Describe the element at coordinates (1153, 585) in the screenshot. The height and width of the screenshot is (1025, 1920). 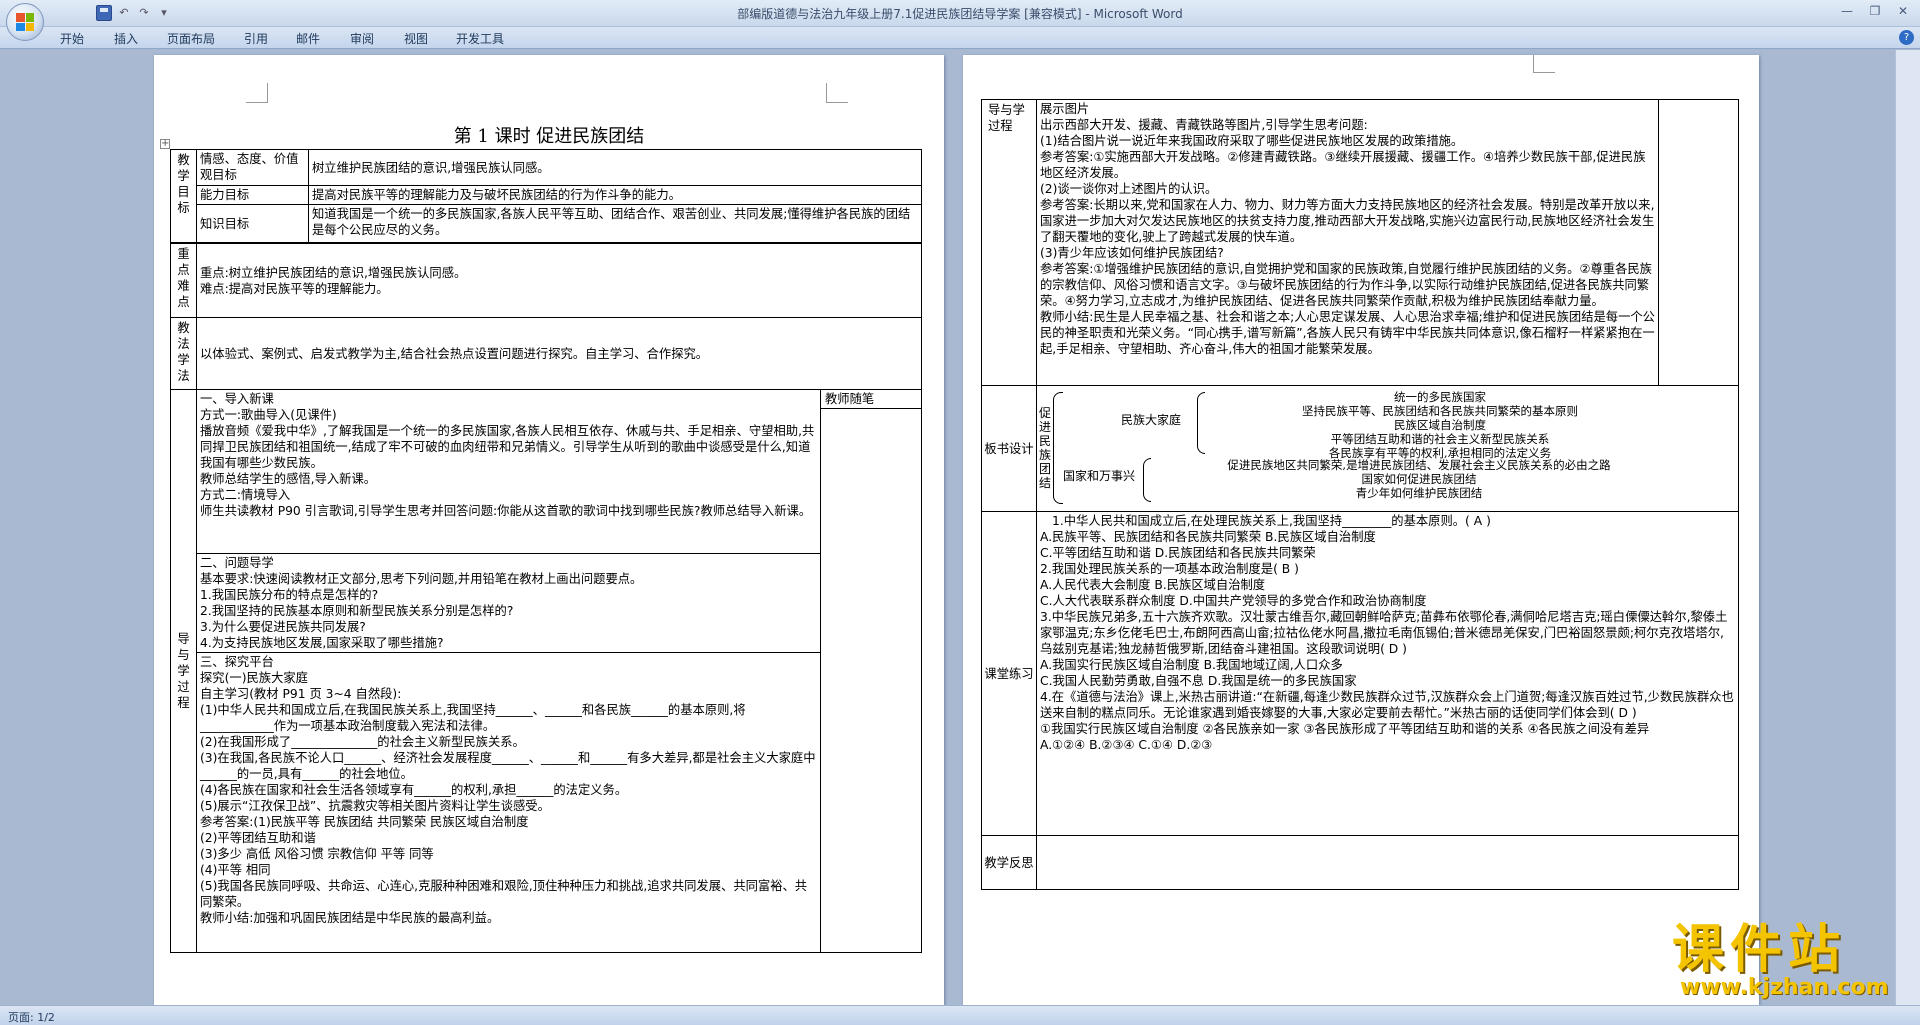
I see `option: A.人民代表大会制度 B.民族区域自治制度` at that location.